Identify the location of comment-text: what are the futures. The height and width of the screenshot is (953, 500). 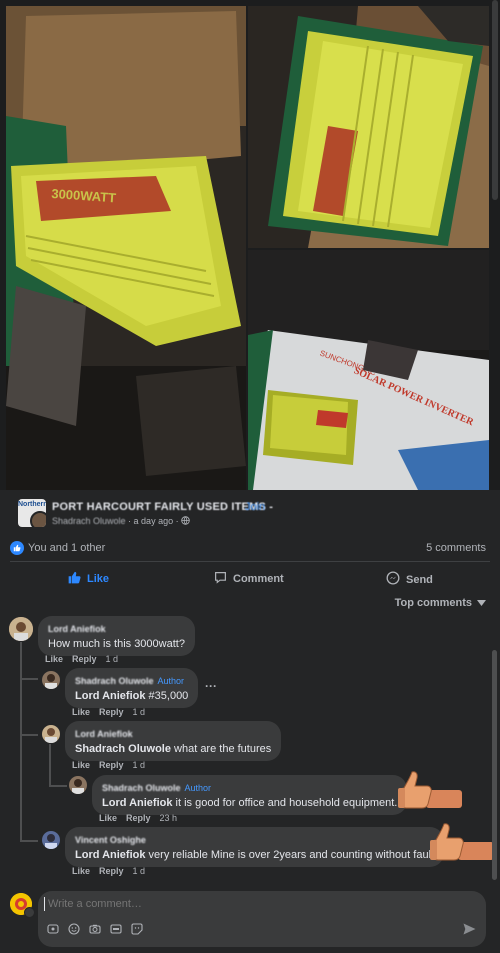
(221, 749).